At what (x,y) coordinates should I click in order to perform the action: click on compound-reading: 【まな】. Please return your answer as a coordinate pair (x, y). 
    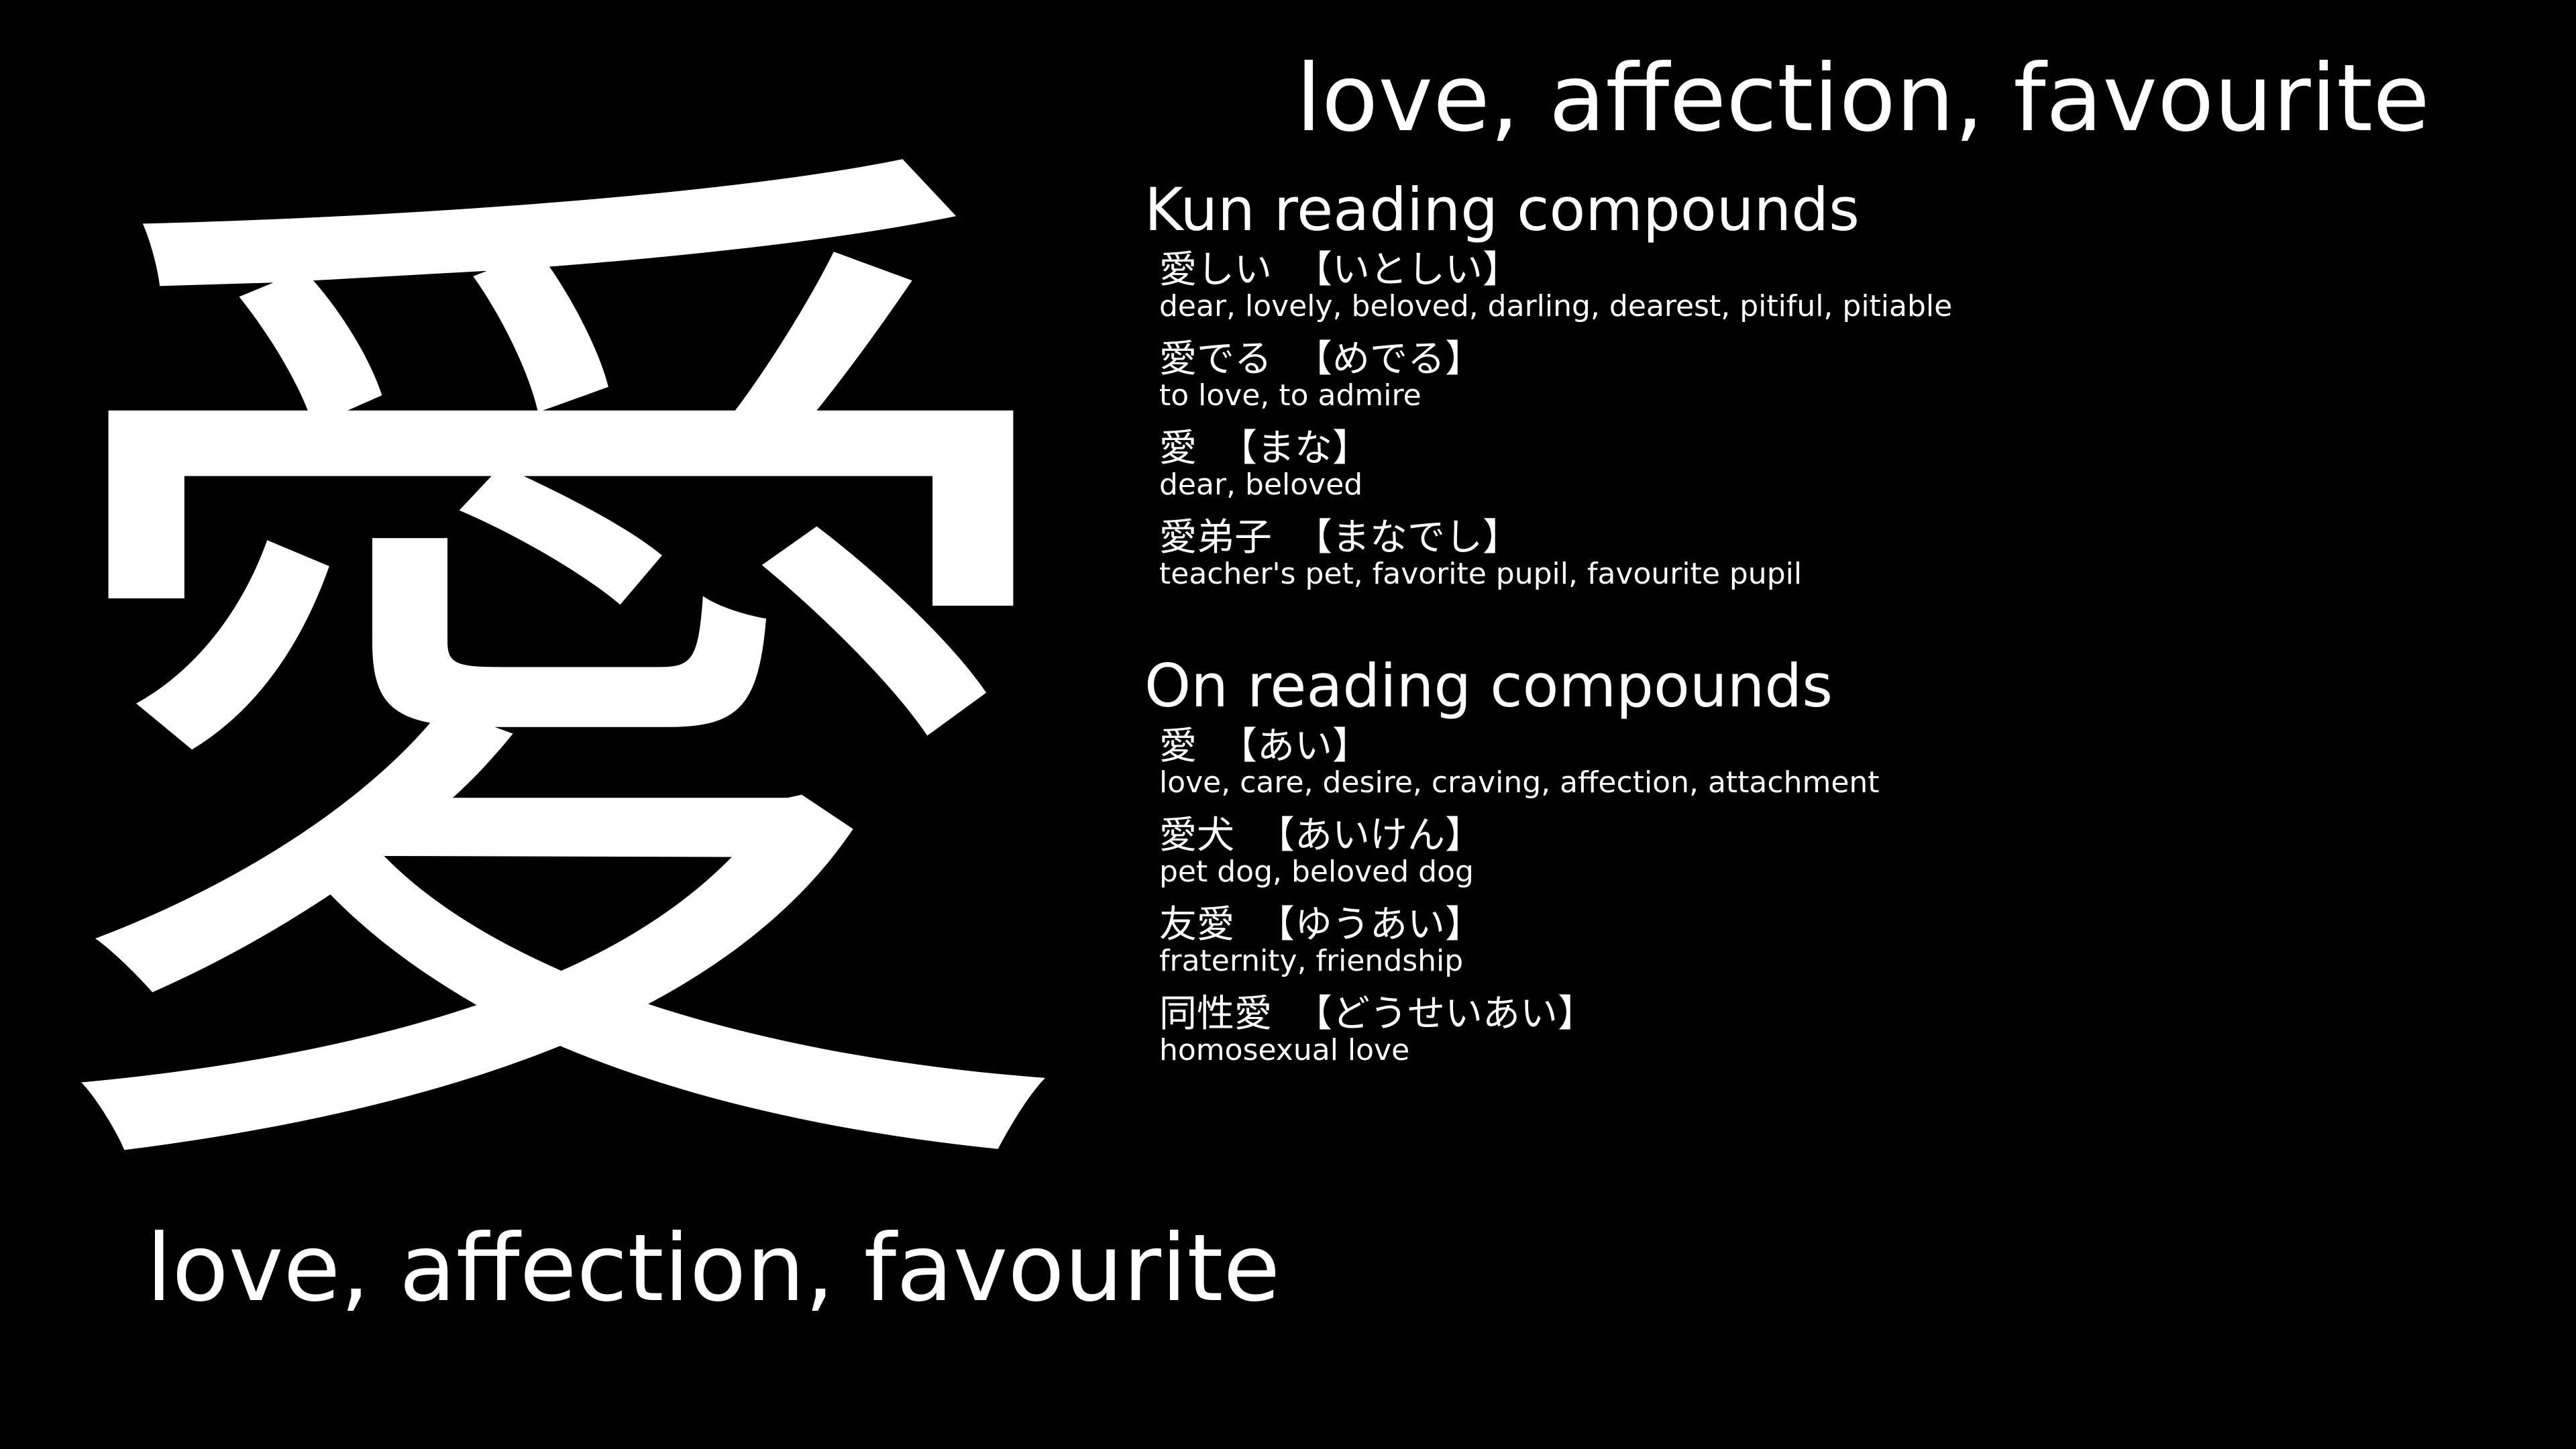
    Looking at the image, I should click on (1295, 449).